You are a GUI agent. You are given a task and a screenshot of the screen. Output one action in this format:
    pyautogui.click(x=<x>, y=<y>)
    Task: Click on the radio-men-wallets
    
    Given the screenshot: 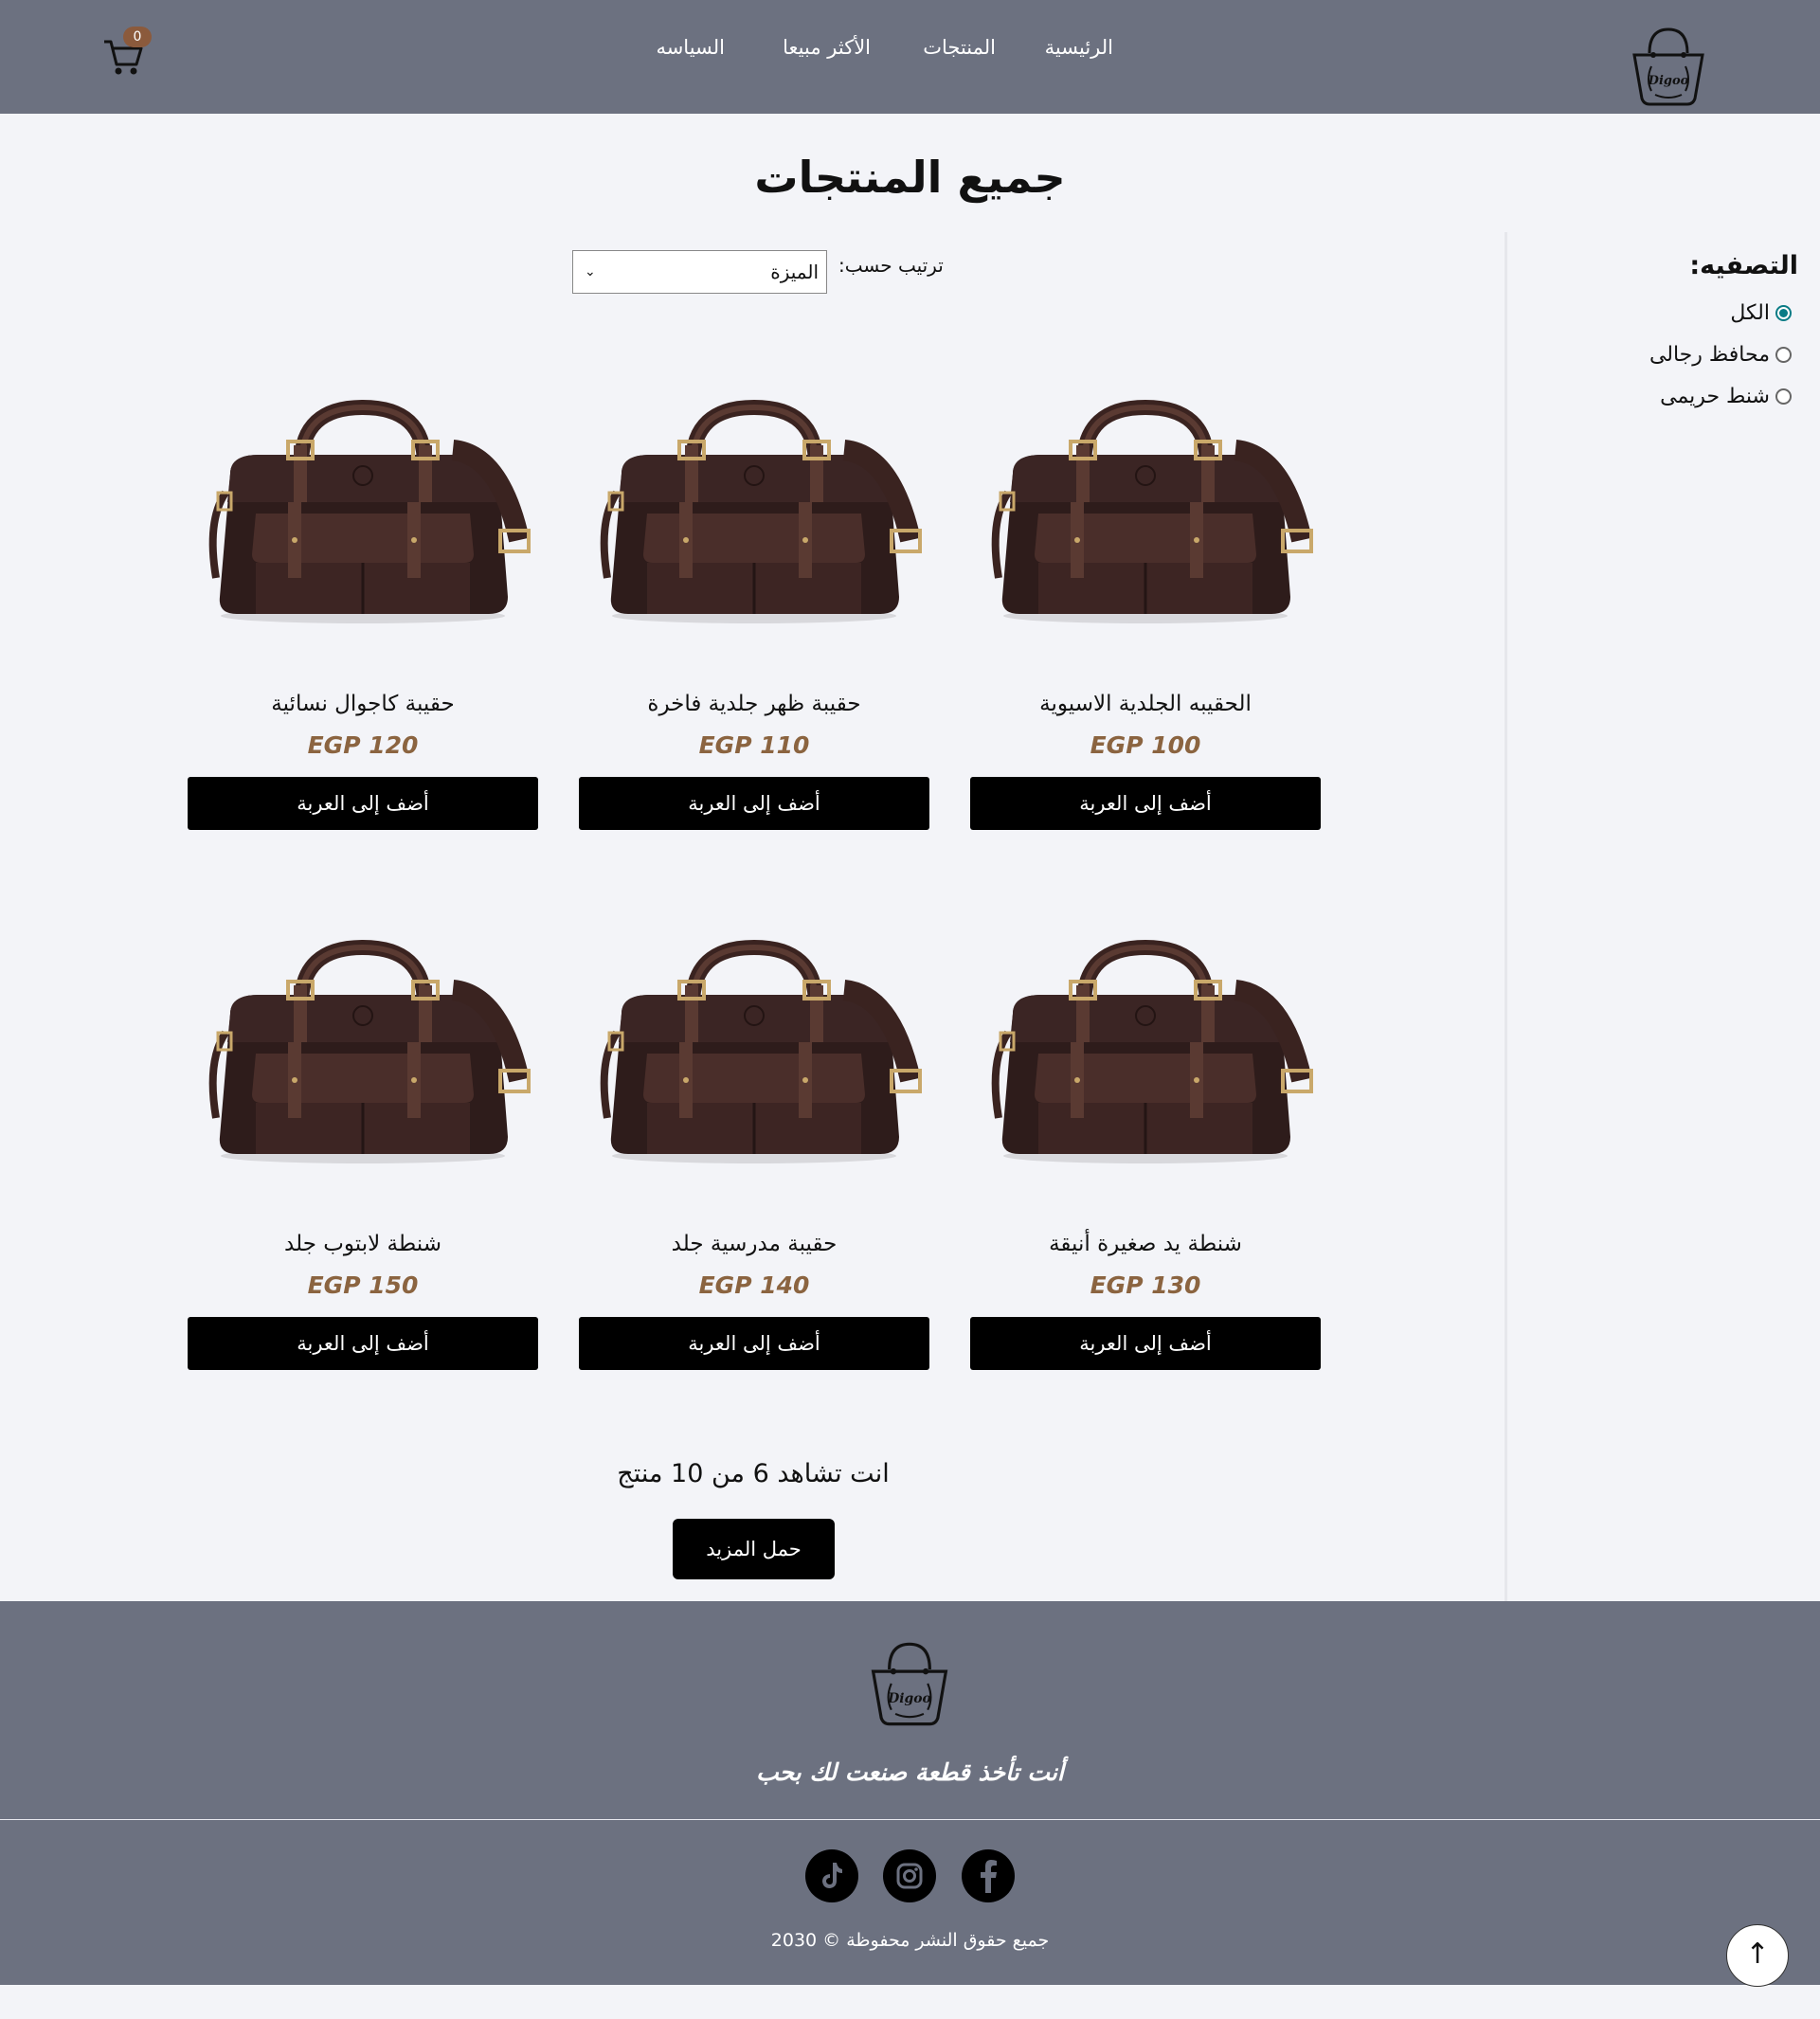 What is the action you would take?
    pyautogui.click(x=1784, y=354)
    